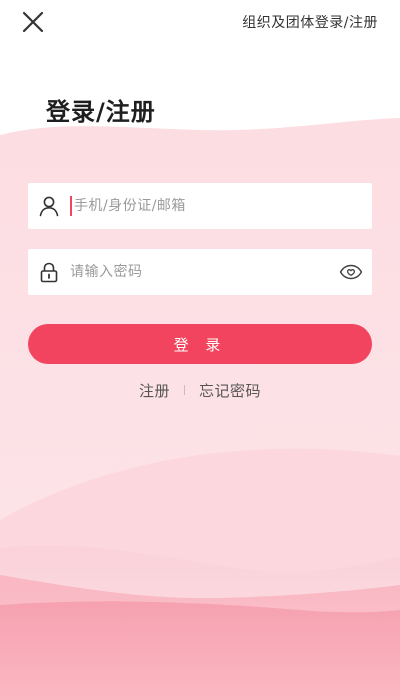  What do you see at coordinates (310, 22) in the screenshot?
I see `organization-login-link: 组织及团体登录/注册` at bounding box center [310, 22].